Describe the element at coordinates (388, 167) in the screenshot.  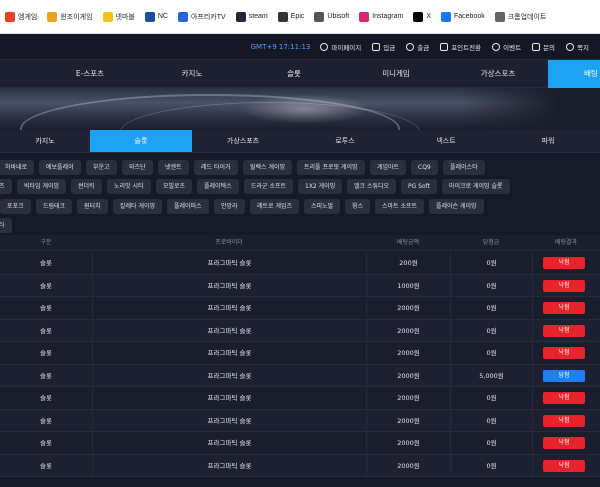
I see `provider-chip: 게임아트` at that location.